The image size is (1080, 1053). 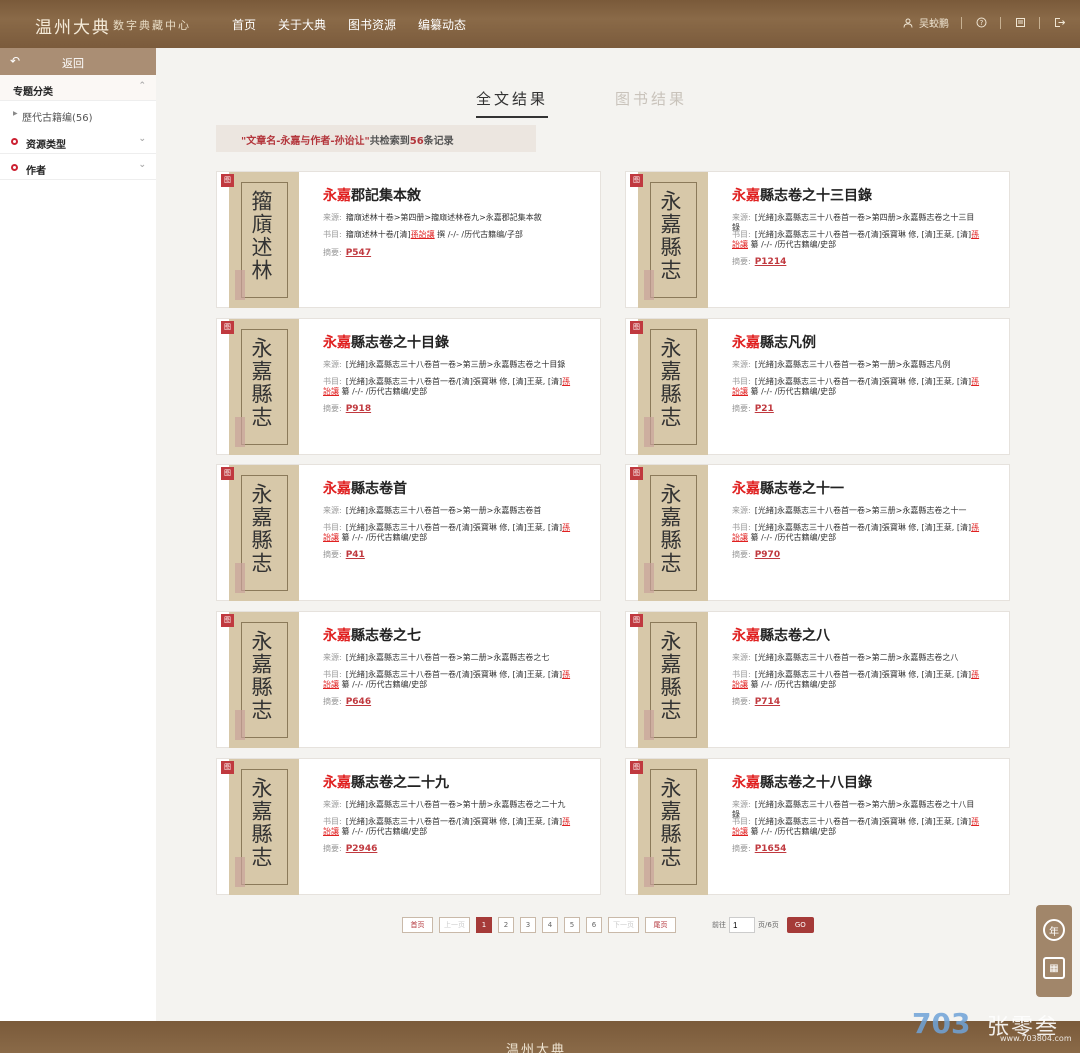 I want to click on page-button: 1, so click(x=484, y=925).